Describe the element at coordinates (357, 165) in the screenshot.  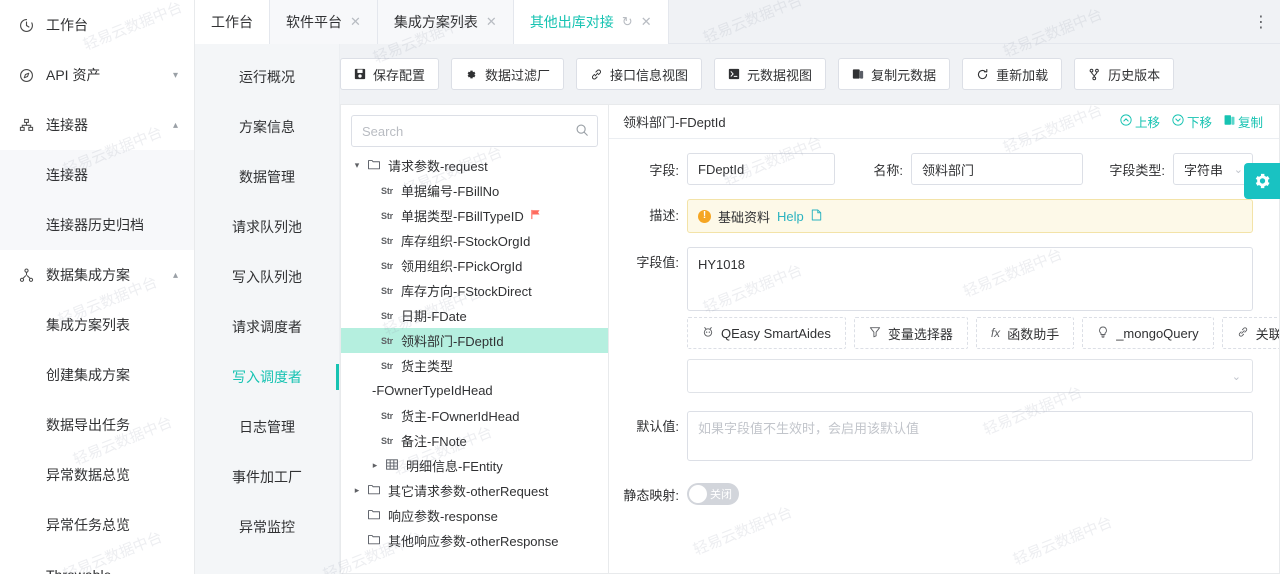
I see `caret-down-icon: ▾` at that location.